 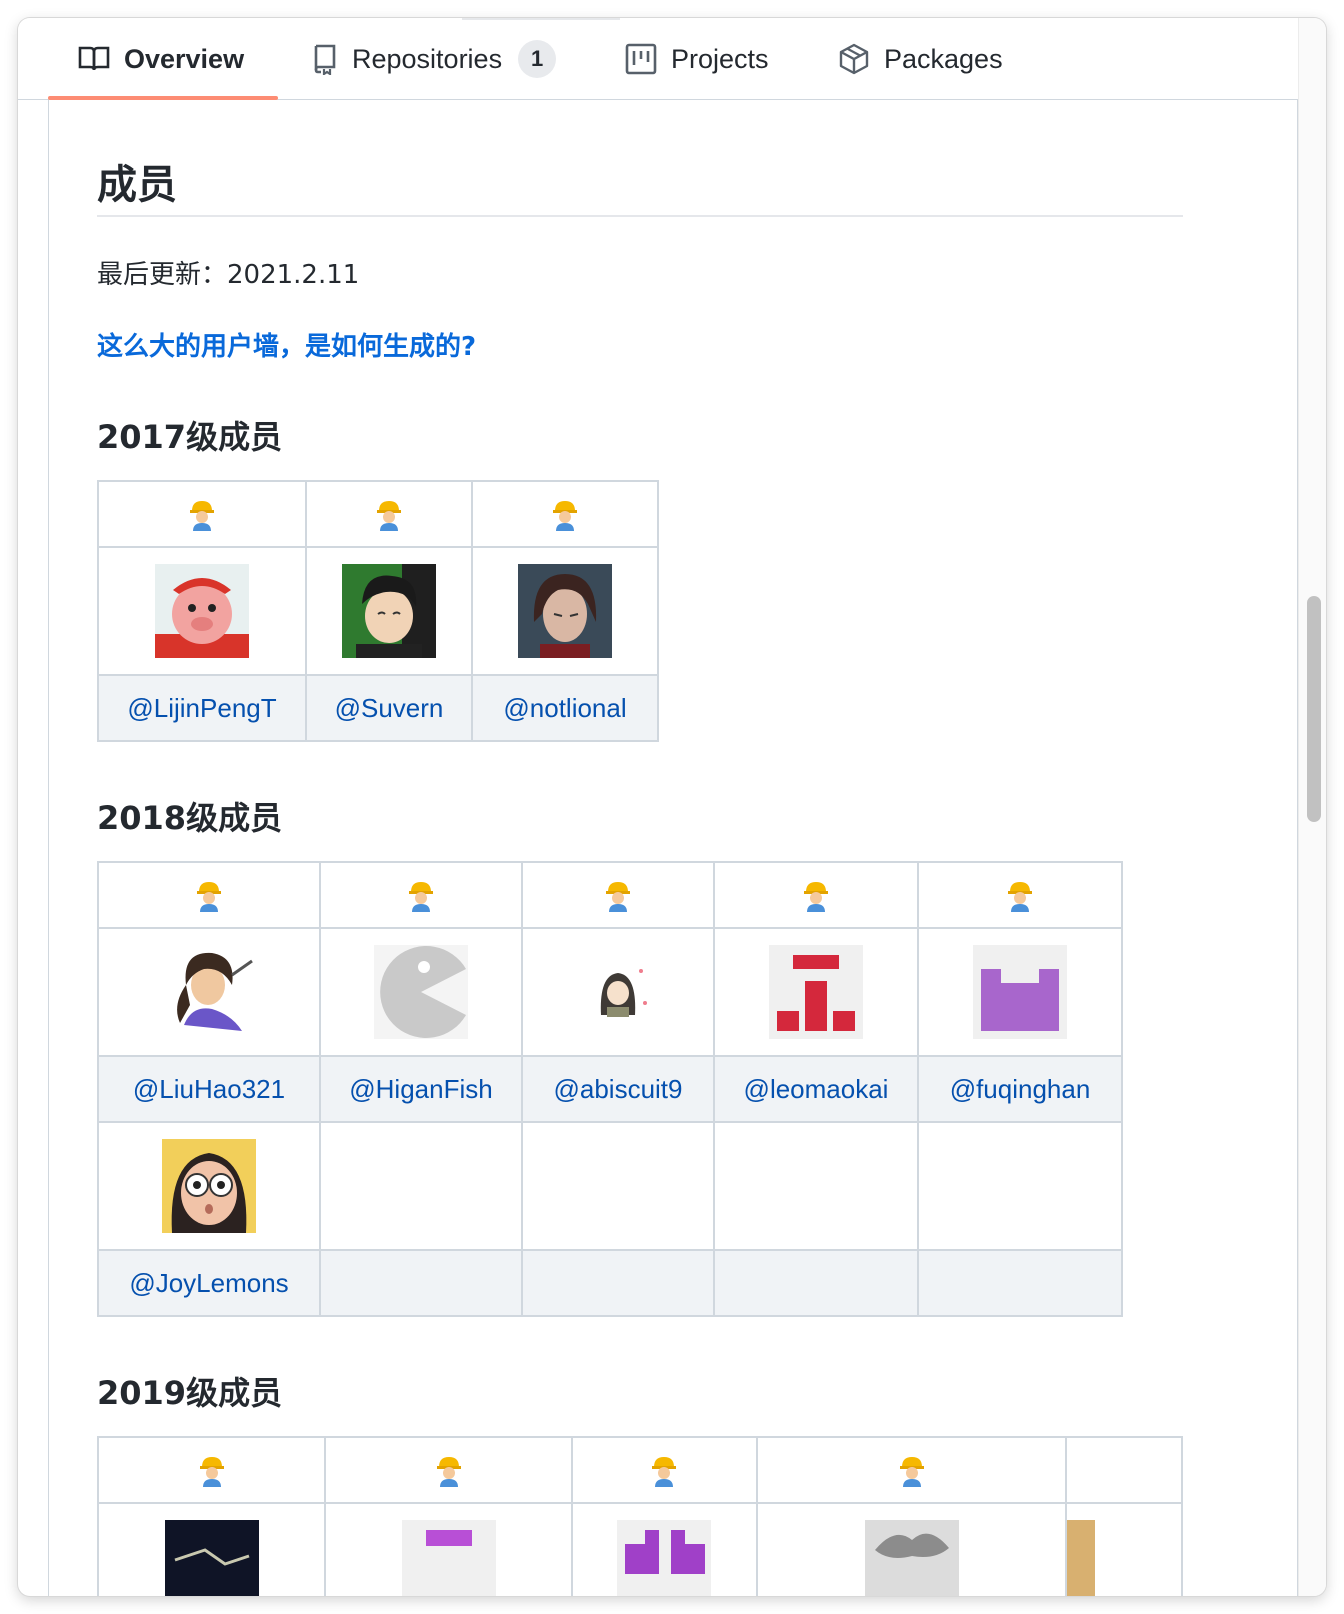 What do you see at coordinates (427, 58) in the screenshot?
I see `tab-repositories-label: Repositories` at bounding box center [427, 58].